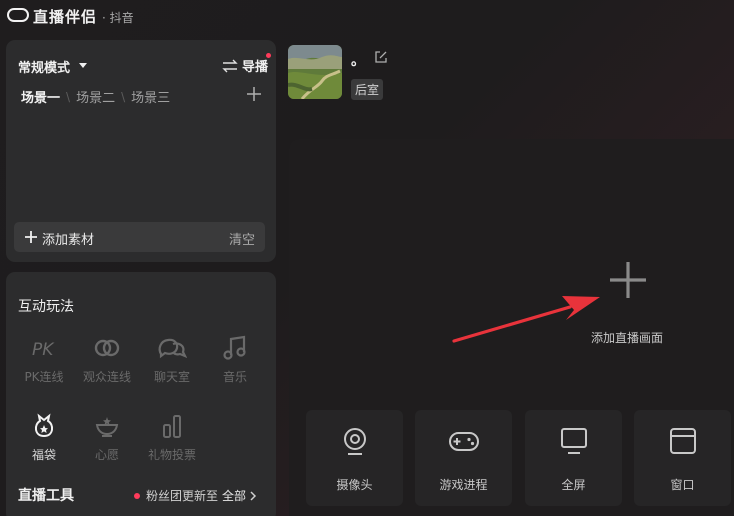  Describe the element at coordinates (234, 377) in the screenshot. I see `tool-label: 音乐` at that location.